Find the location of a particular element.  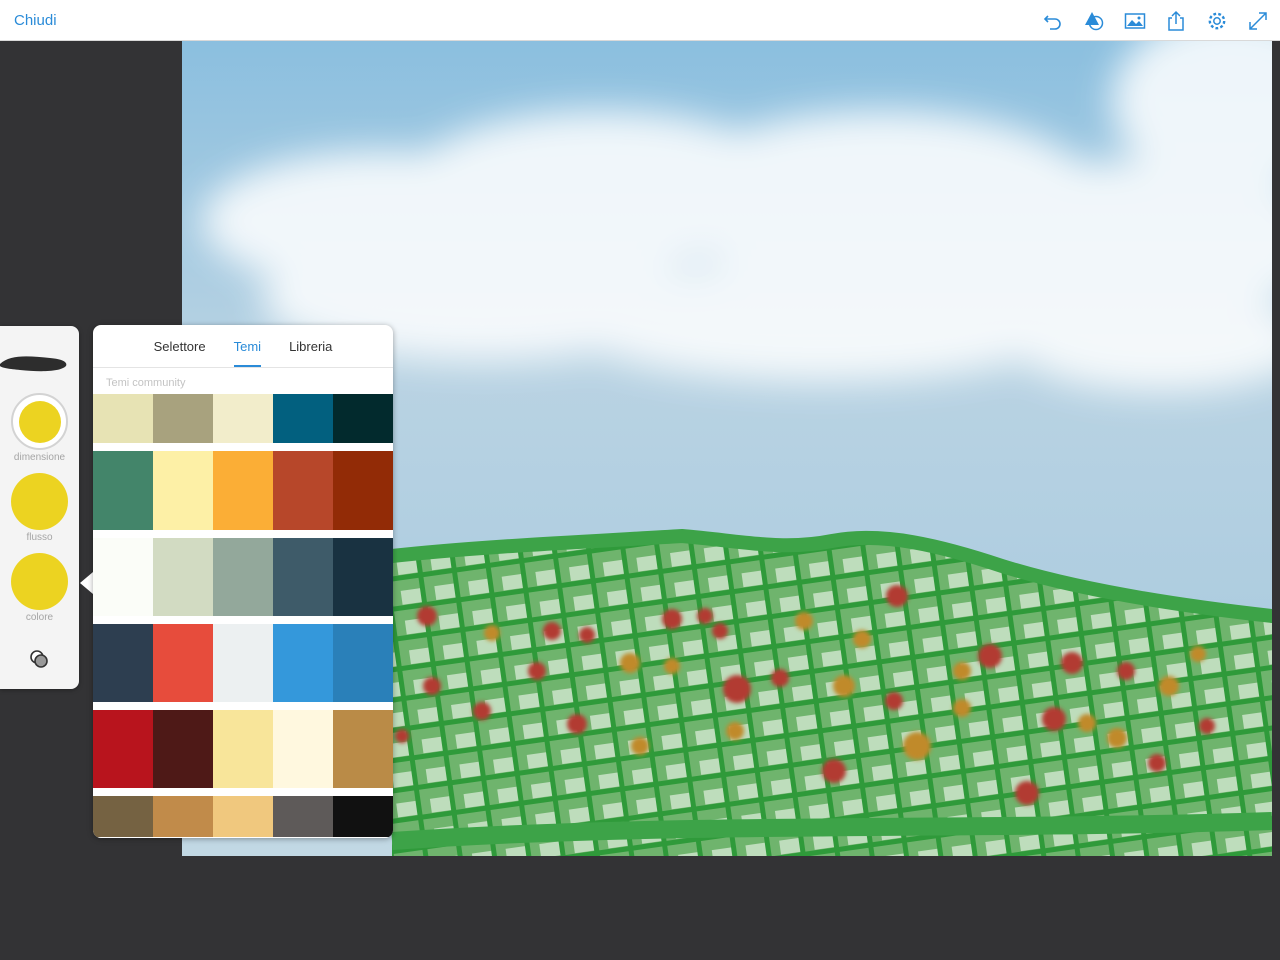

theme-list is located at coordinates (243, 616).